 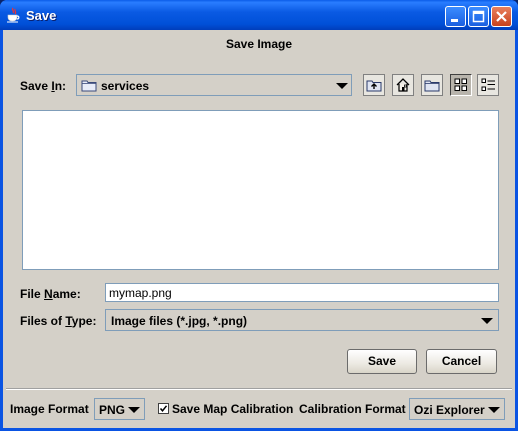 I want to click on home-button, so click(x=403, y=85).